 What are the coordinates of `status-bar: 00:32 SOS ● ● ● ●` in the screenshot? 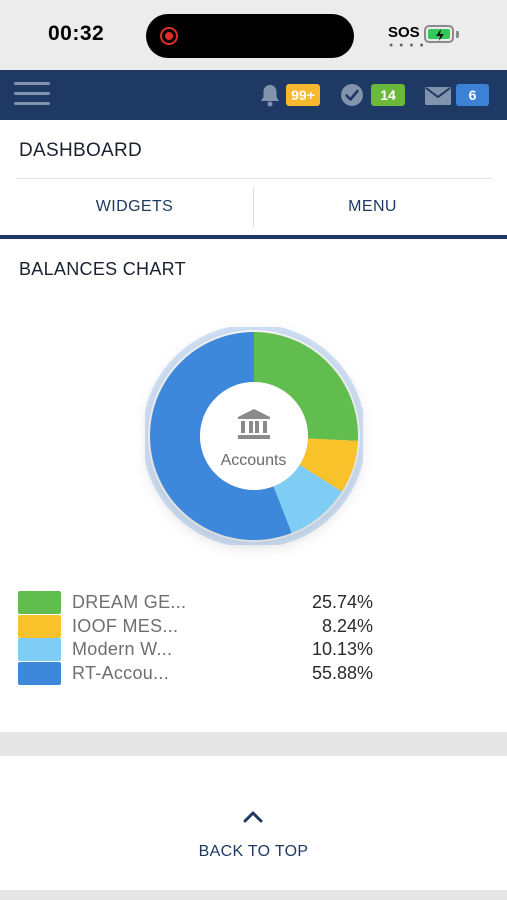 It's located at (253, 35).